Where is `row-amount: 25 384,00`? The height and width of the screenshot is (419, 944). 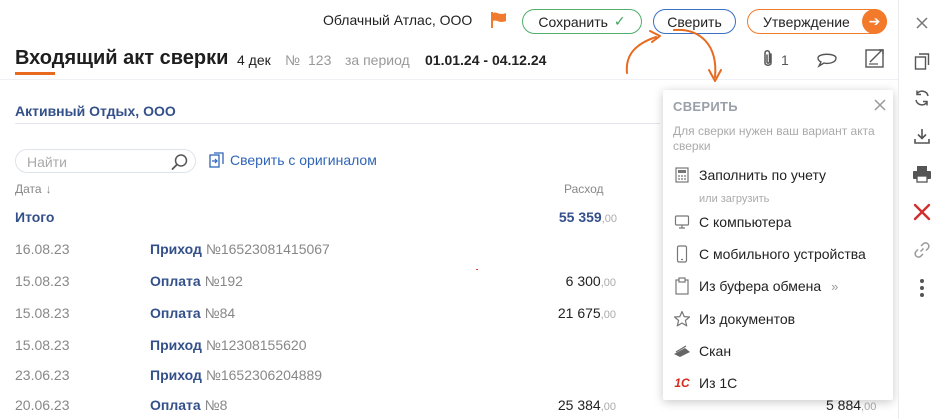 row-amount: 25 384,00 is located at coordinates (587, 405).